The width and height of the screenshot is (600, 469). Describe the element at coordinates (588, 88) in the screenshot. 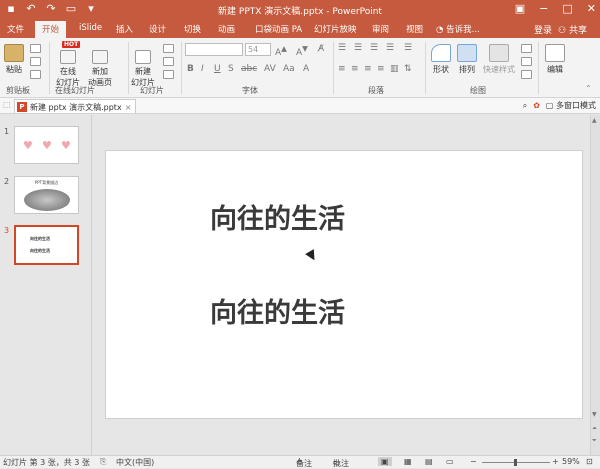

I see `collapse-ribbon-icon: ⌃` at that location.